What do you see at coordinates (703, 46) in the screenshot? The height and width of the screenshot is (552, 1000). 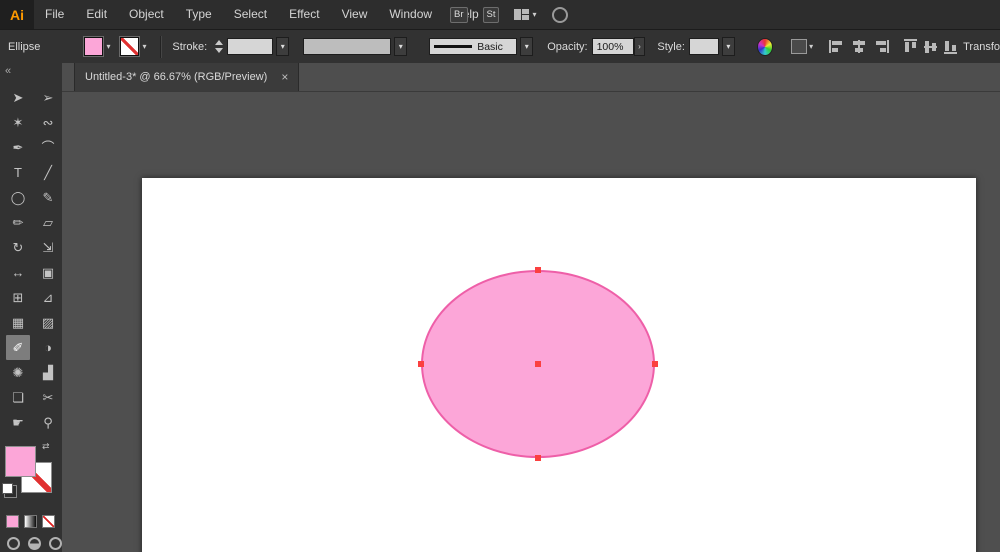 I see `style-value` at bounding box center [703, 46].